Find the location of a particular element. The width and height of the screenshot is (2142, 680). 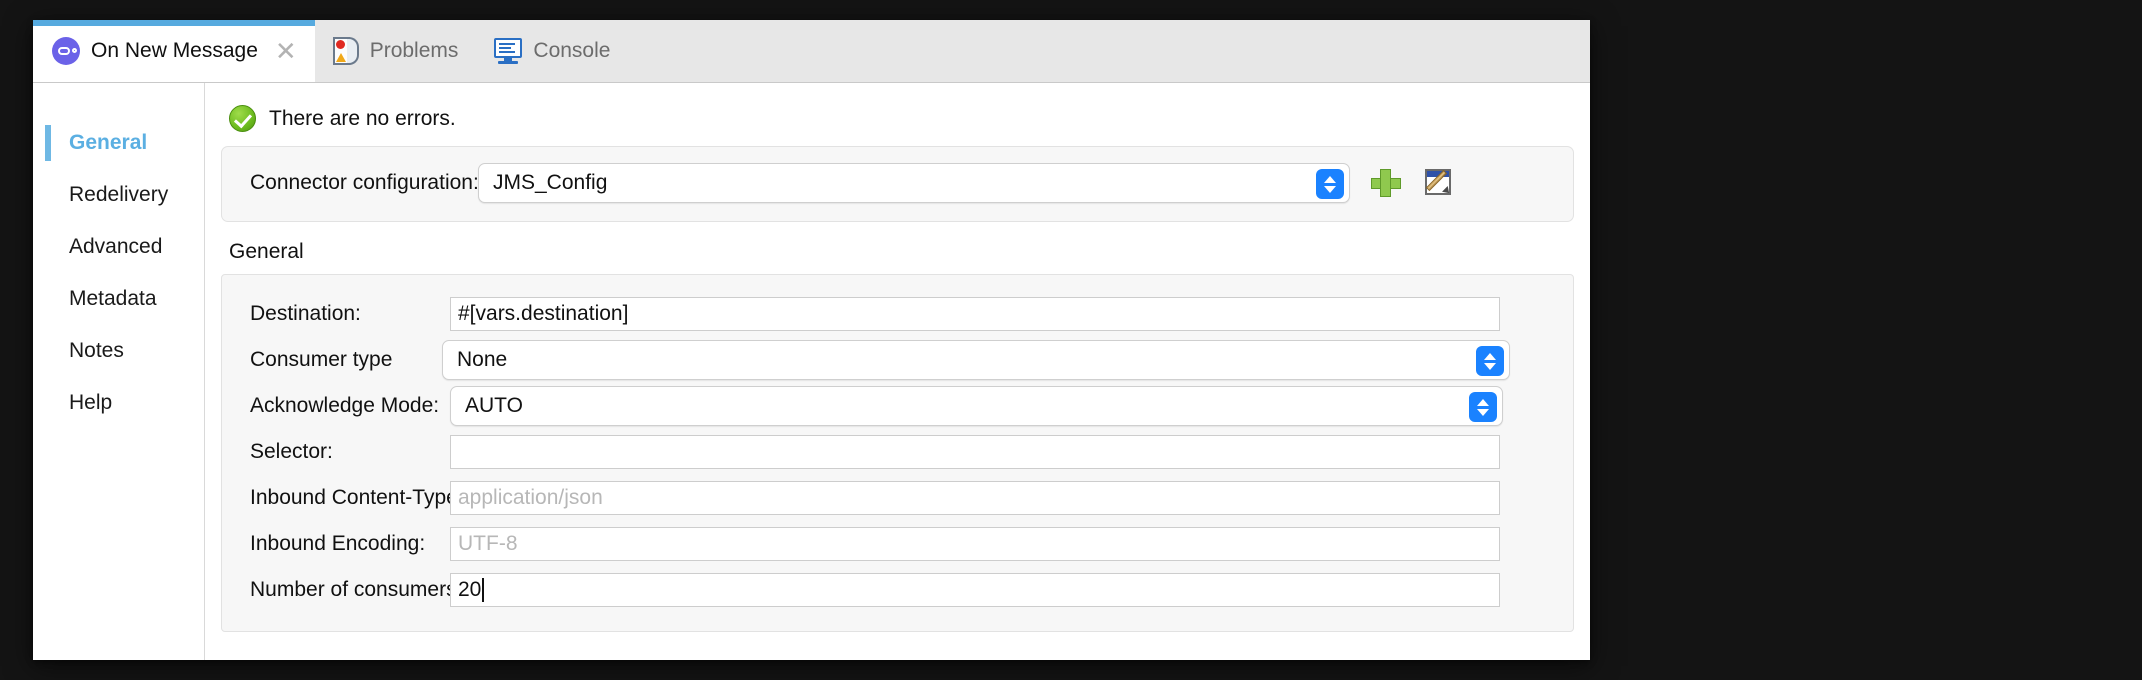

tab-console: Console is located at coordinates (552, 51).